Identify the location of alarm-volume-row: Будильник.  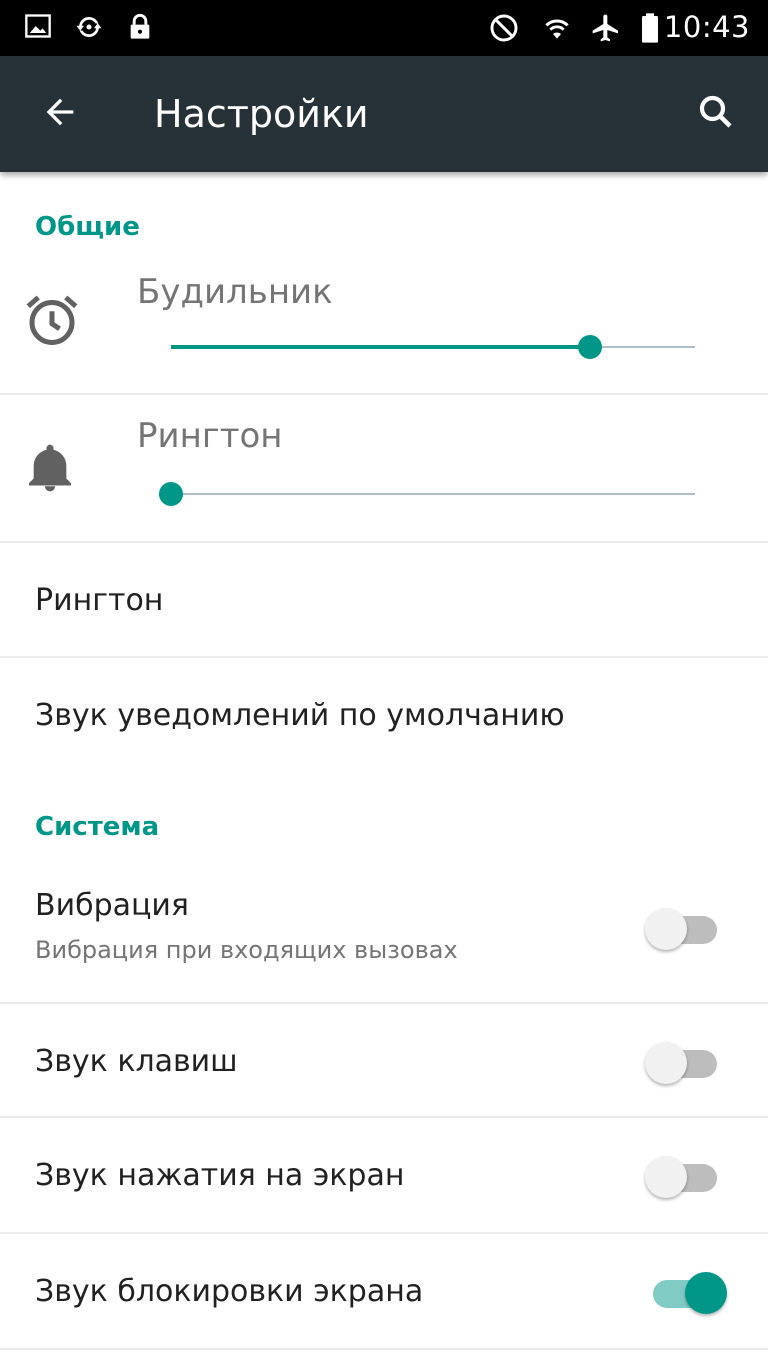
(384, 332).